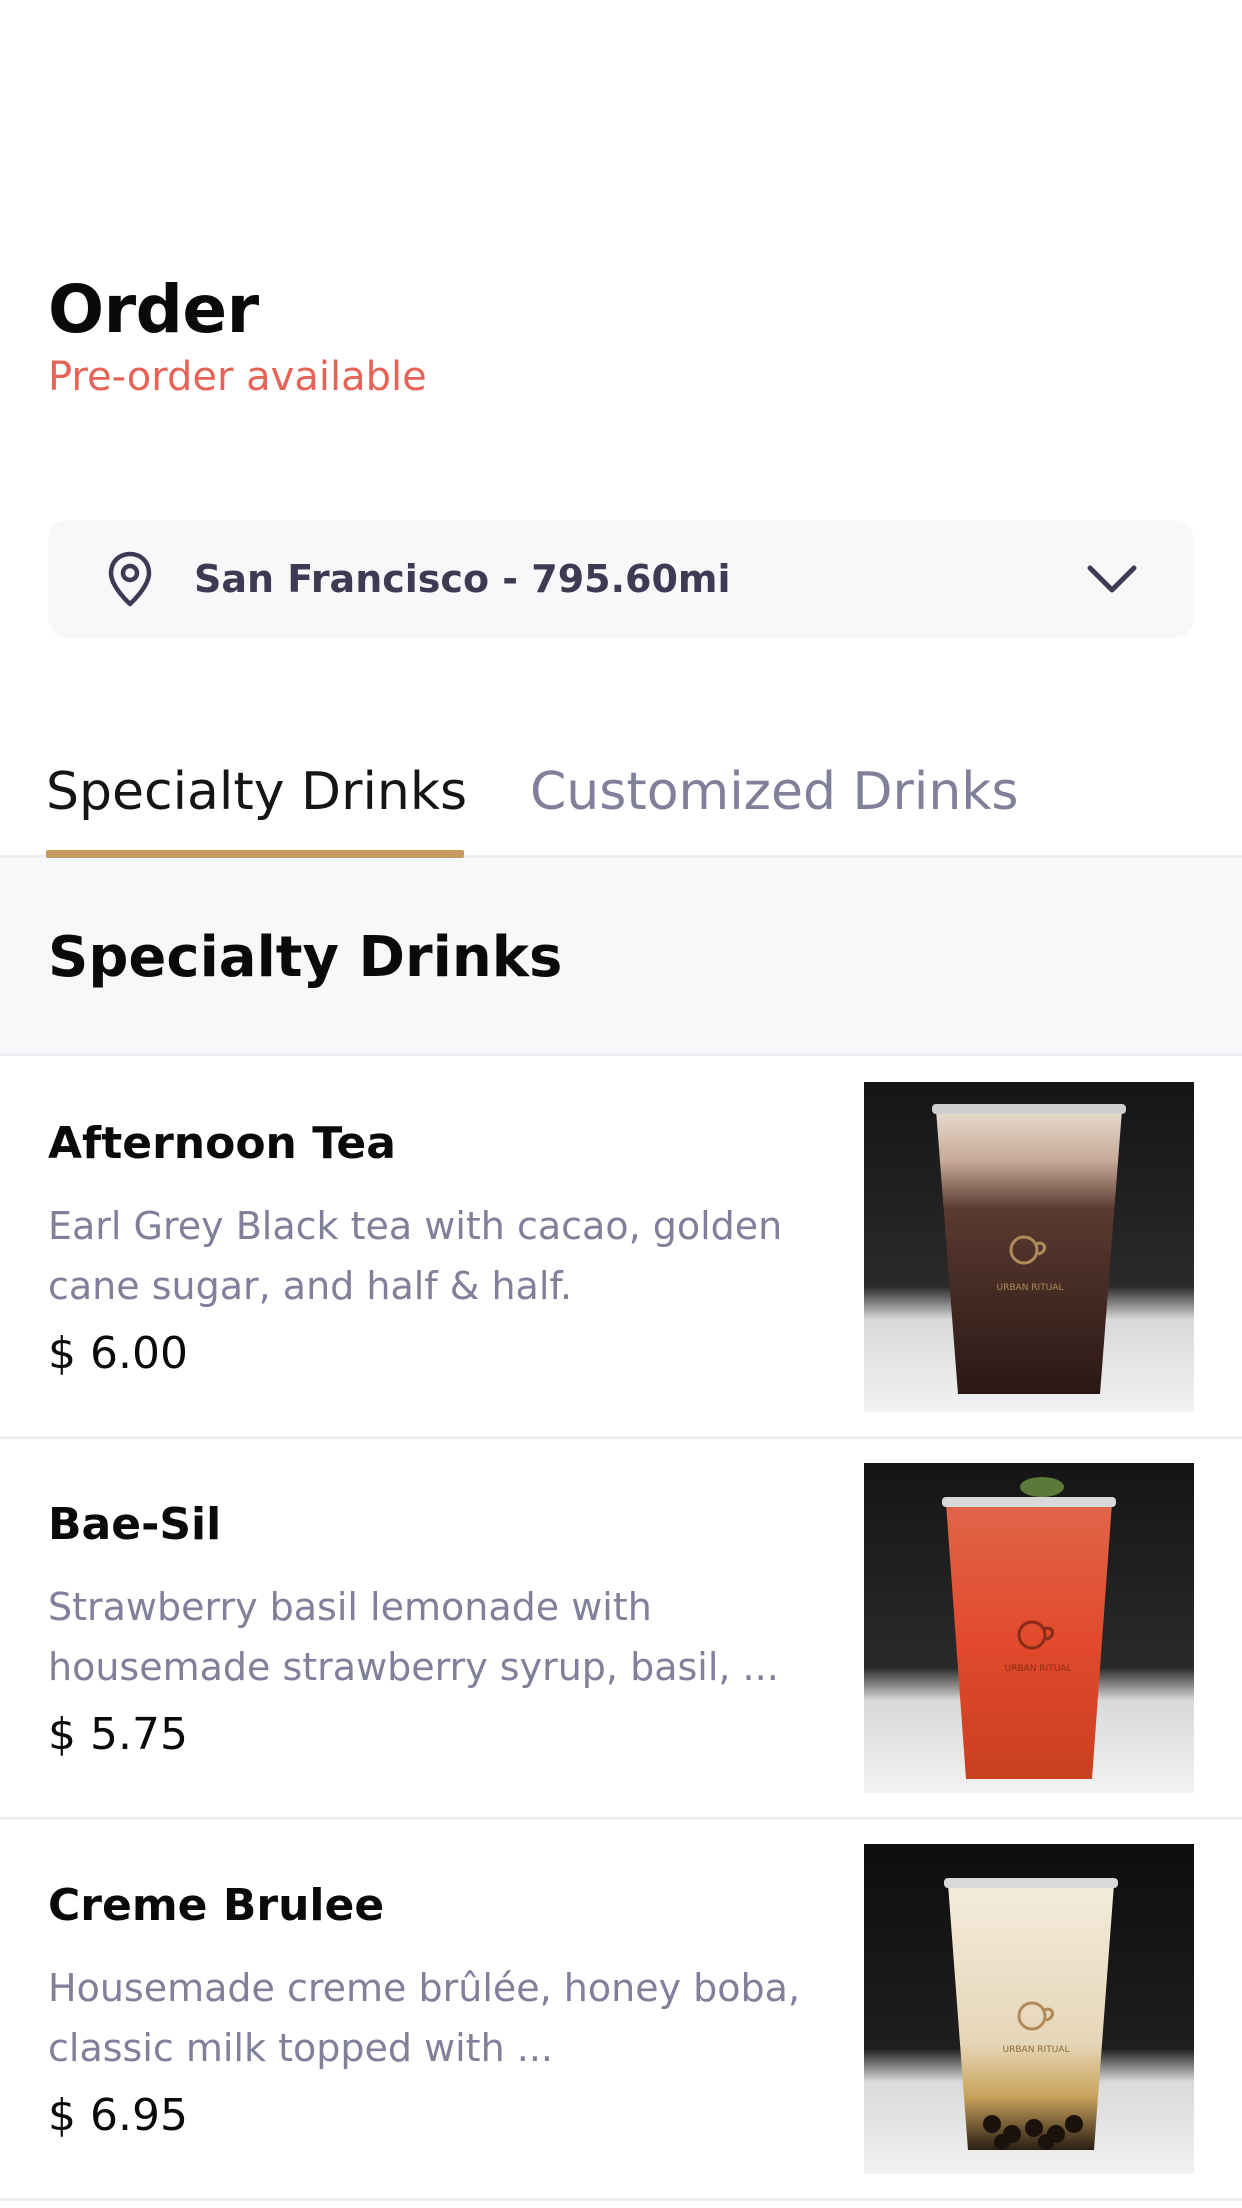  I want to click on active-tab-indicator, so click(255, 854).